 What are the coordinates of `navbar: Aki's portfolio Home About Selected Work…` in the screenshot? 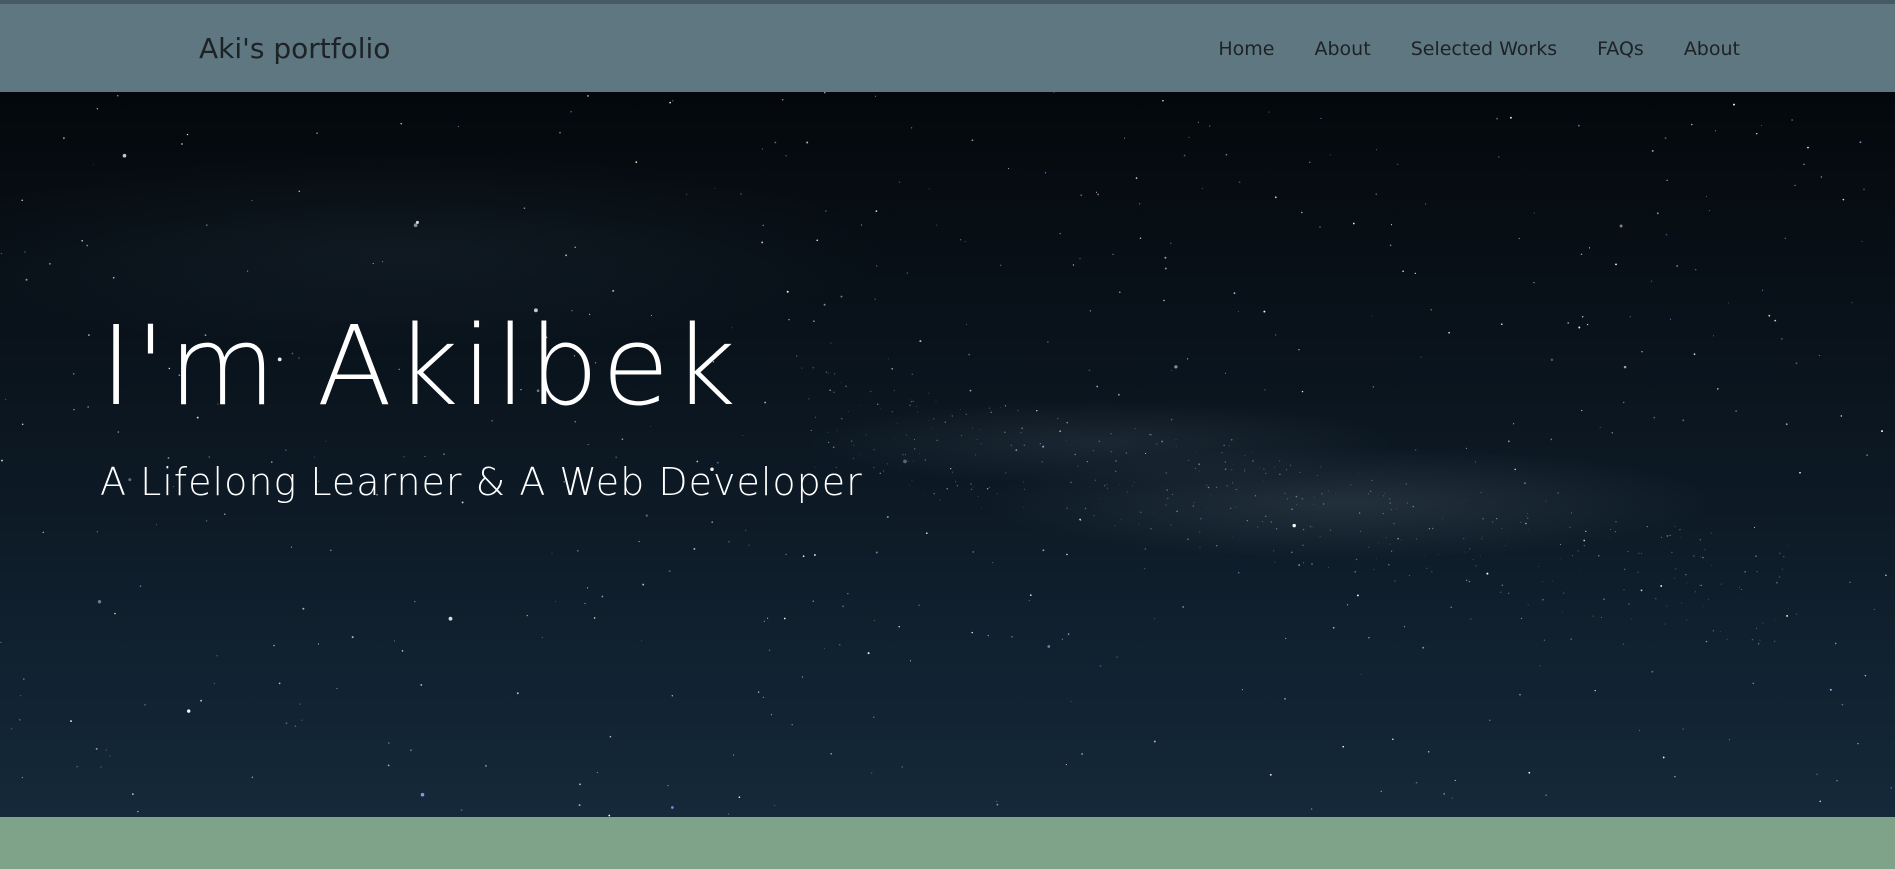 It's located at (947, 48).